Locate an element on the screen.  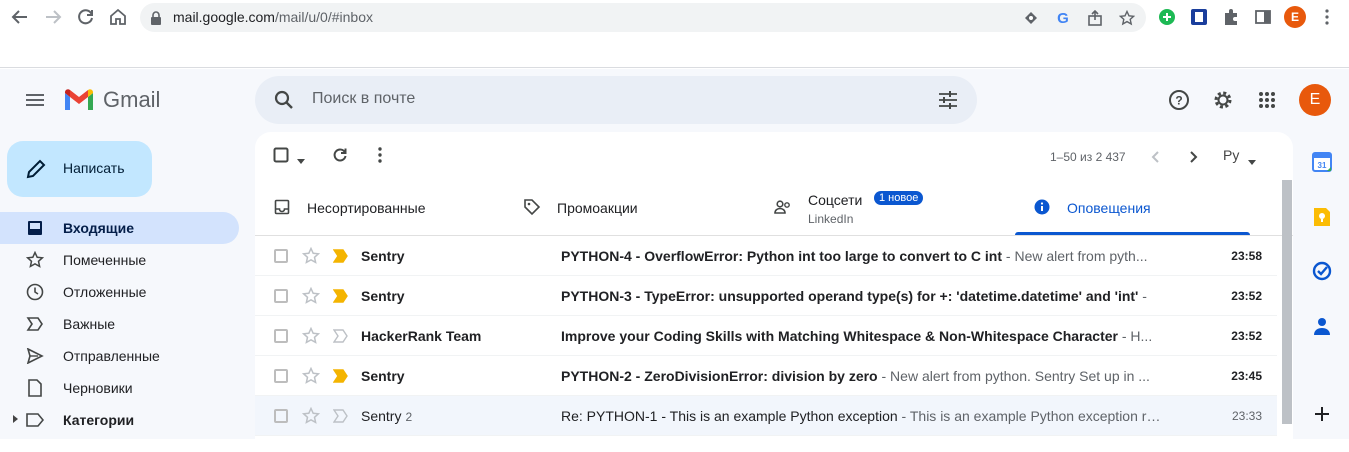
reload-button is located at coordinates (86, 17).